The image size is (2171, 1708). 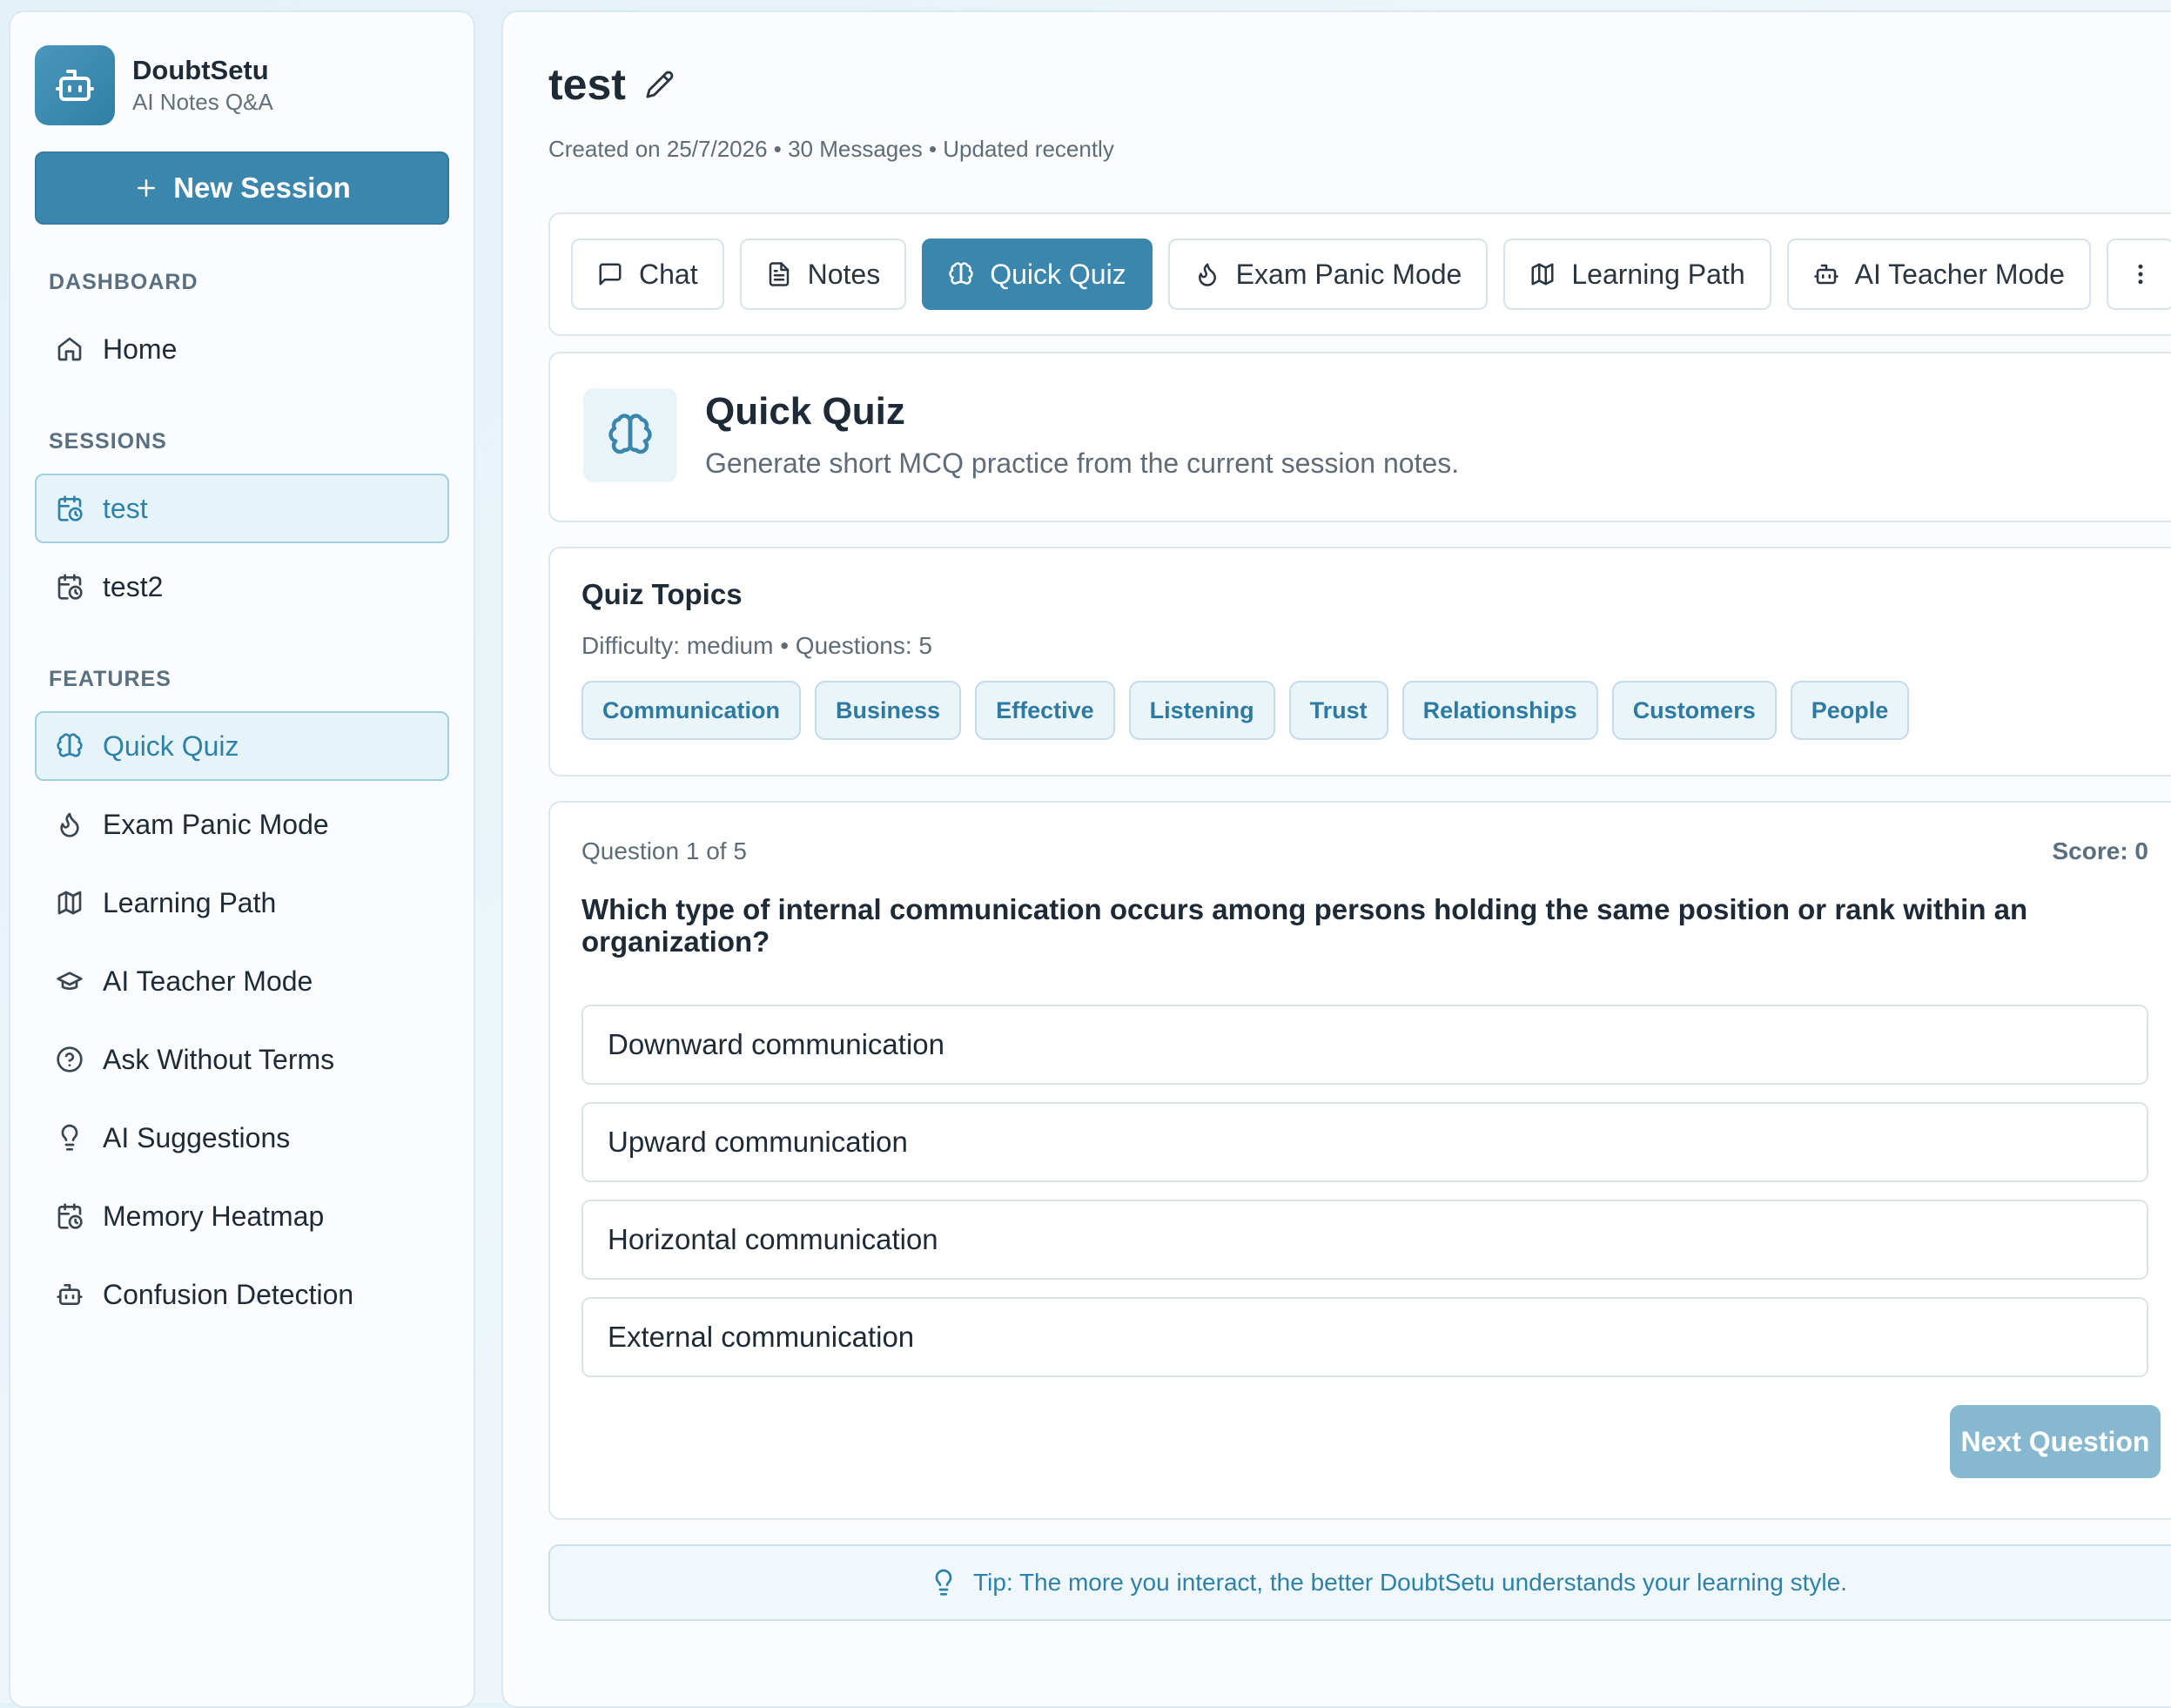 I want to click on sidebar-item-quick-quiz: Quick Quiz, so click(x=242, y=746).